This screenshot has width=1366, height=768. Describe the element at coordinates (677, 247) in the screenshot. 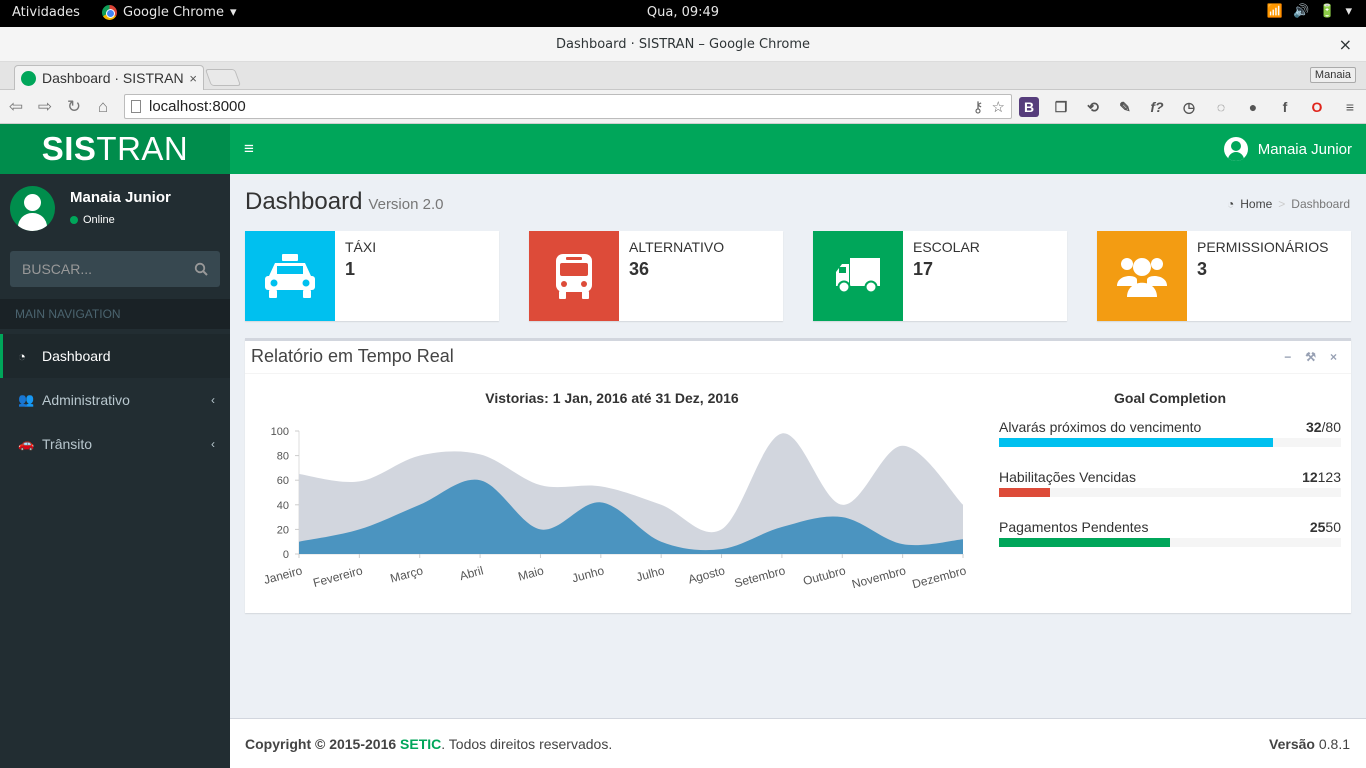

I see `info-box-label: ALTERNATIVO` at that location.